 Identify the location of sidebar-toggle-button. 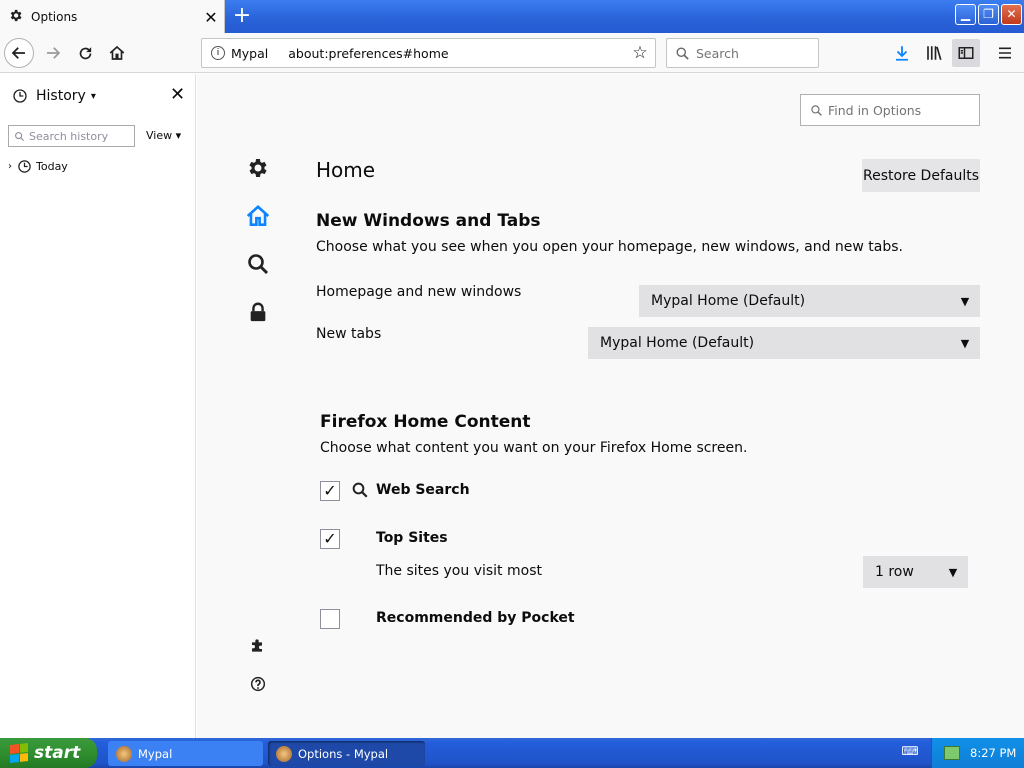
(966, 53).